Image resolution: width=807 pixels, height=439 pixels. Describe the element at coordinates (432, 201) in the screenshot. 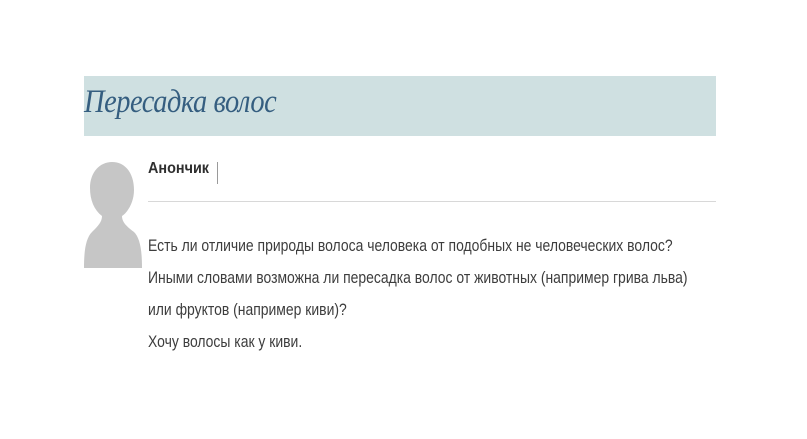

I see `divider` at that location.